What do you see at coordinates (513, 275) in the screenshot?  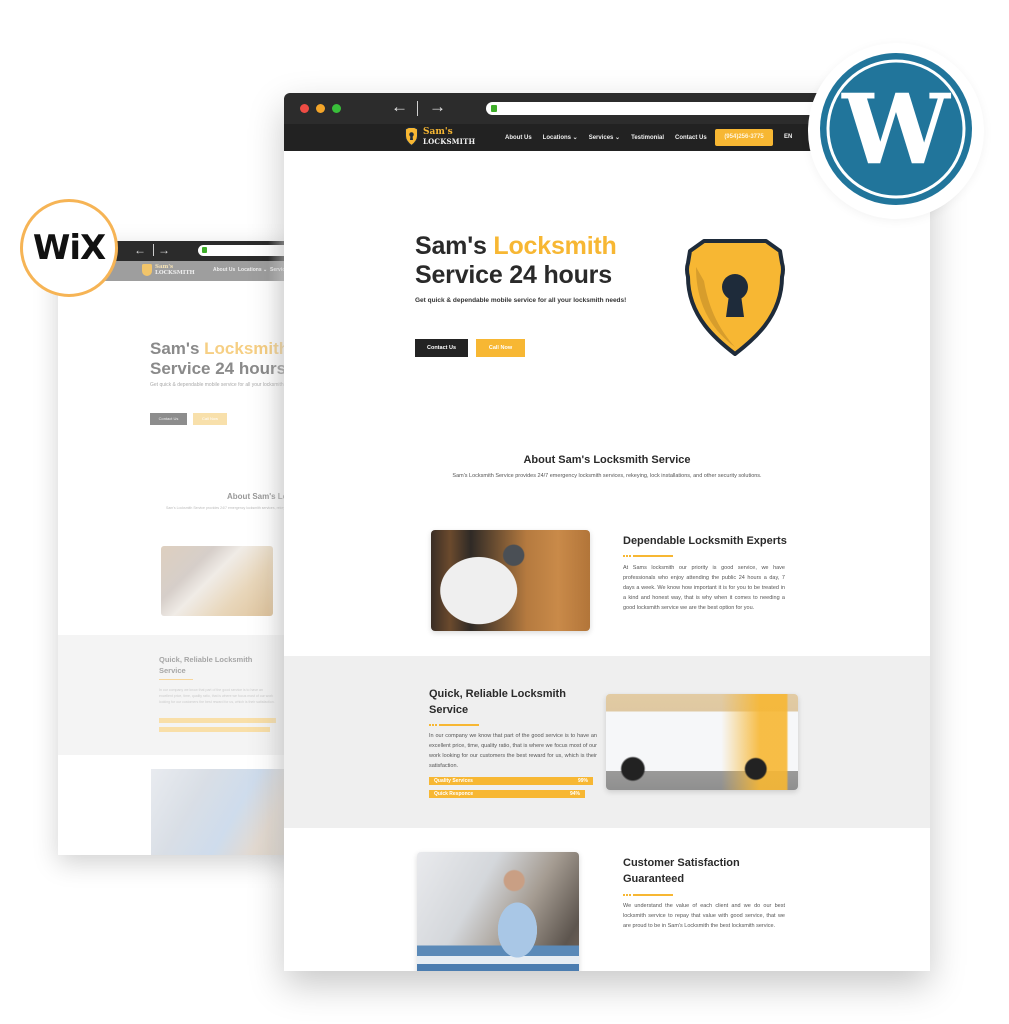 I see `hero-title-line2: Service 24 hours` at bounding box center [513, 275].